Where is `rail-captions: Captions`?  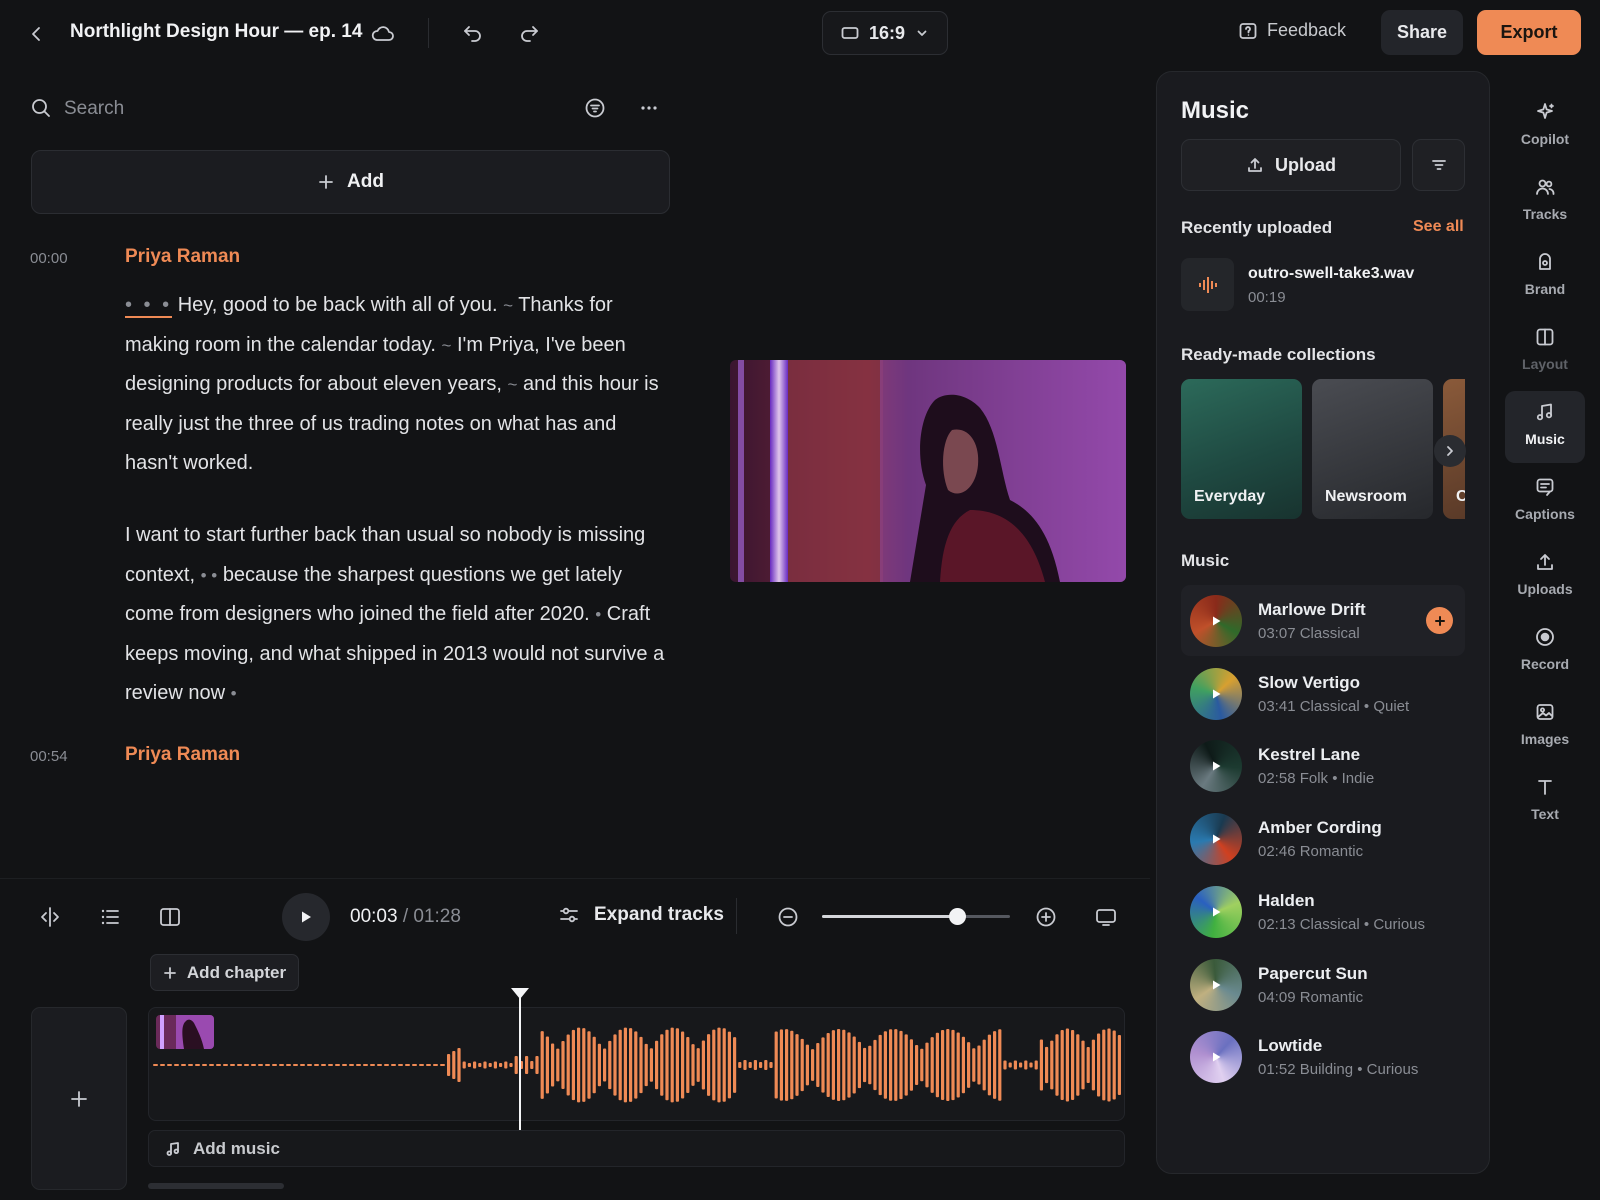
rail-captions: Captions is located at coordinates (1545, 502).